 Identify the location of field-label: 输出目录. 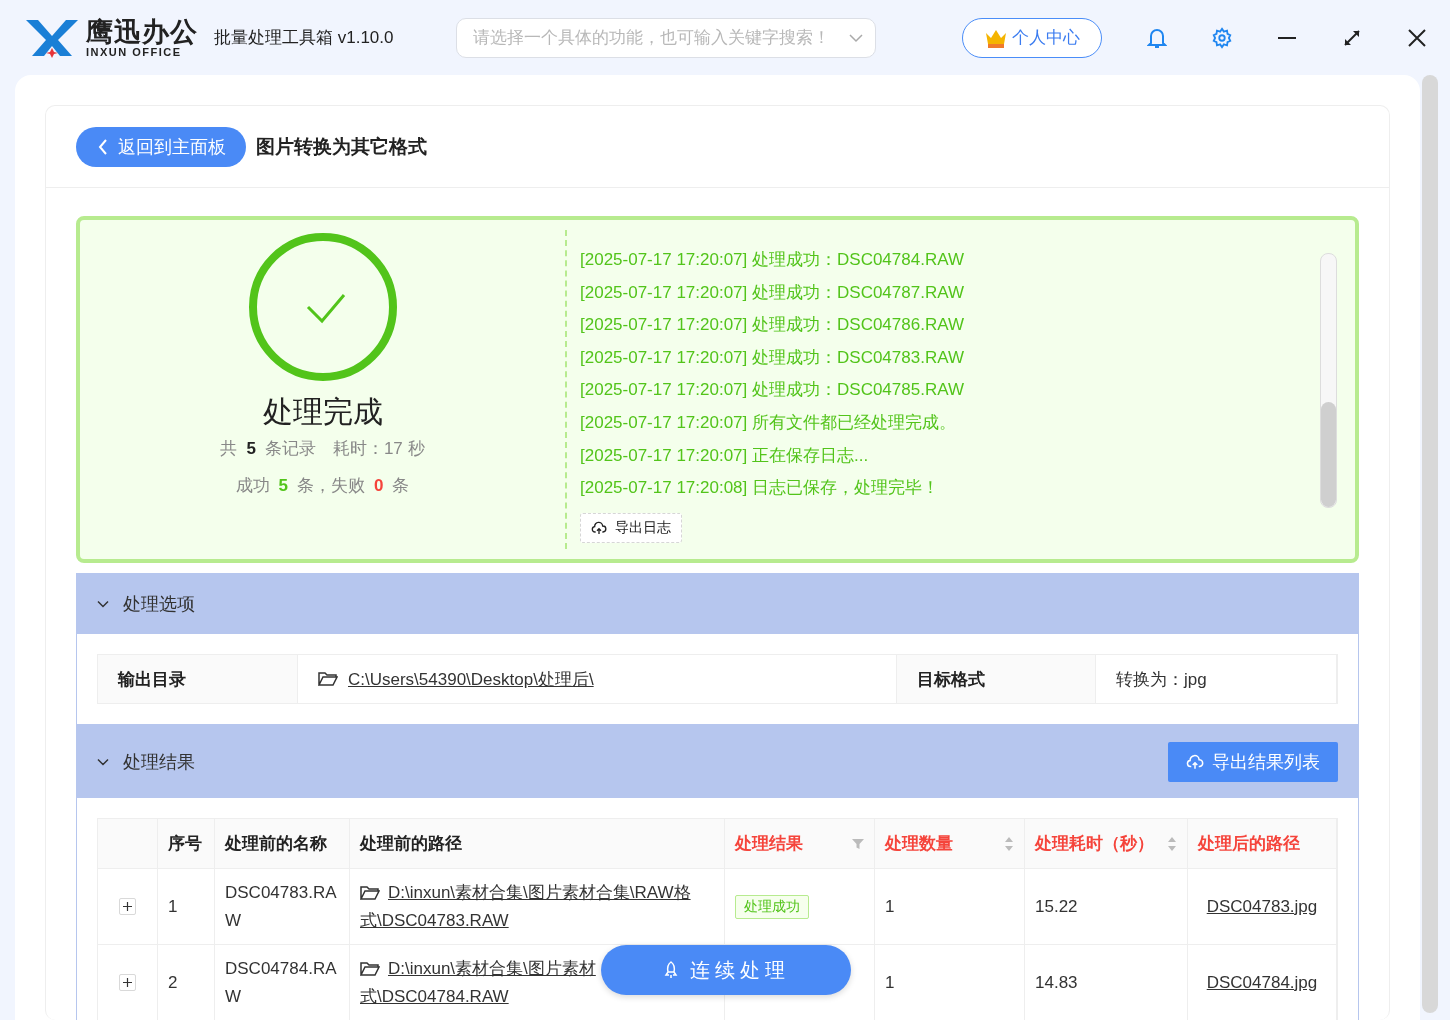
(198, 679).